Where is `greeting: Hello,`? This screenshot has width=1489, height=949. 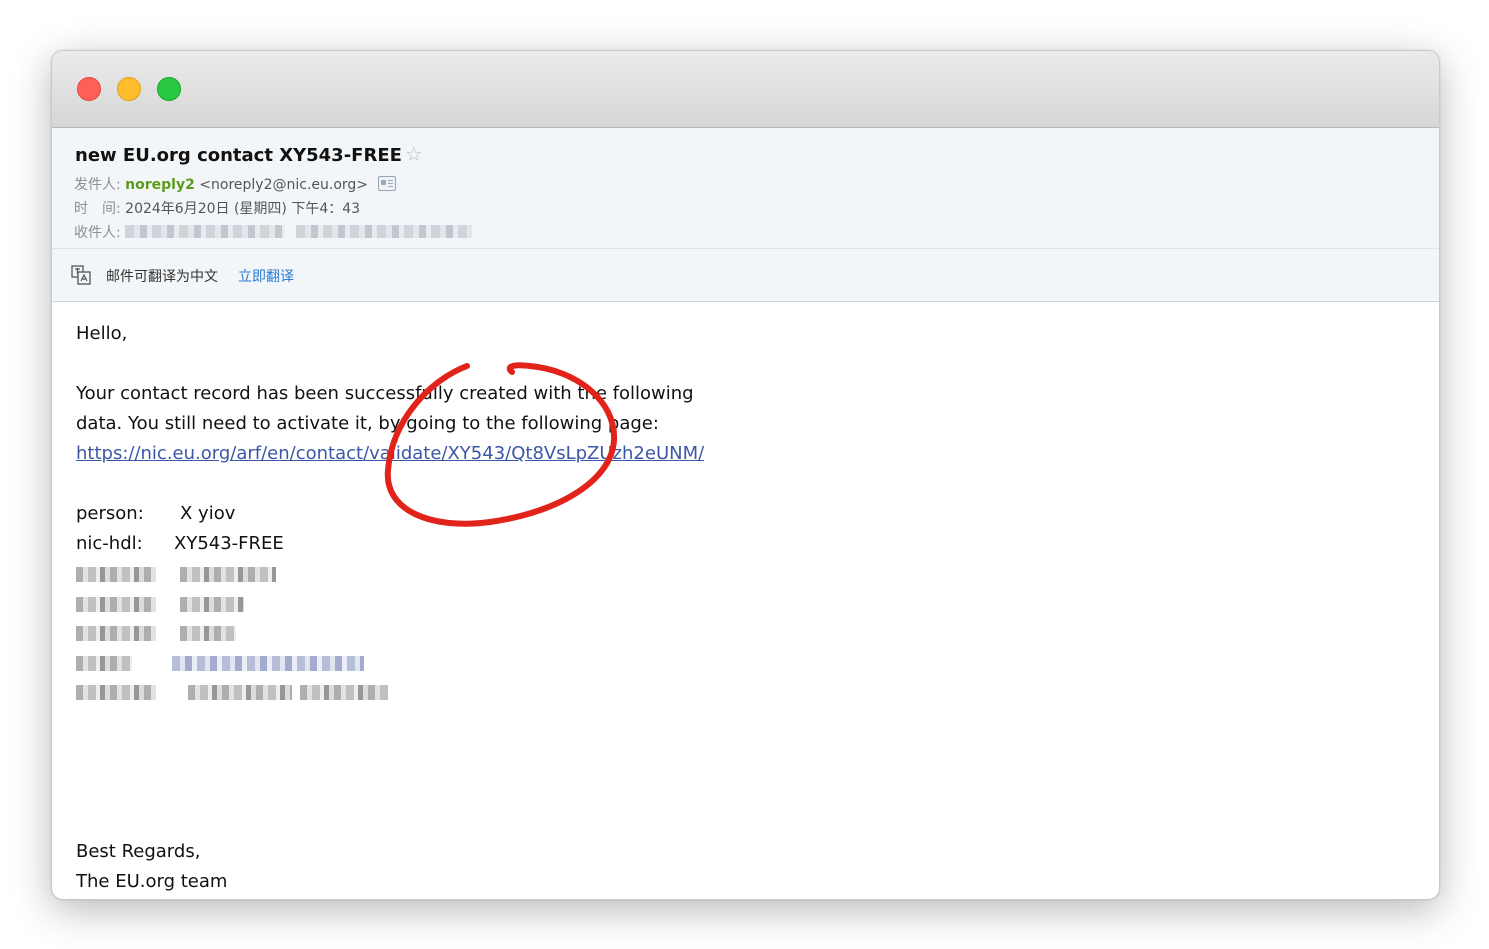 greeting: Hello, is located at coordinates (102, 333).